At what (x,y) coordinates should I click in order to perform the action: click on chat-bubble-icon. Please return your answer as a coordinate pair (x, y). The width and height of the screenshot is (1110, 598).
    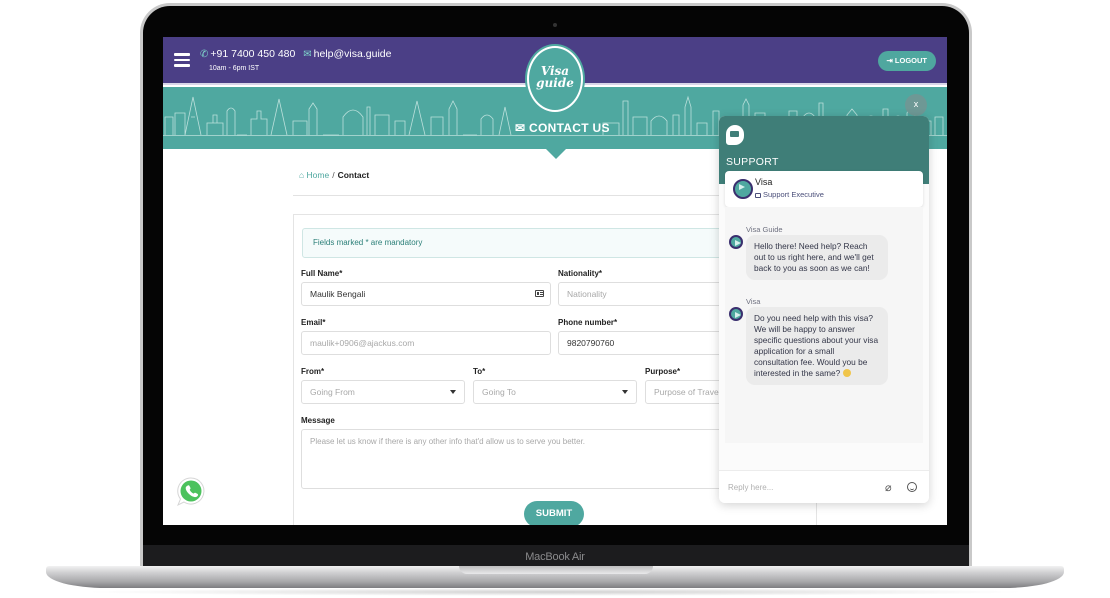
    Looking at the image, I should click on (735, 135).